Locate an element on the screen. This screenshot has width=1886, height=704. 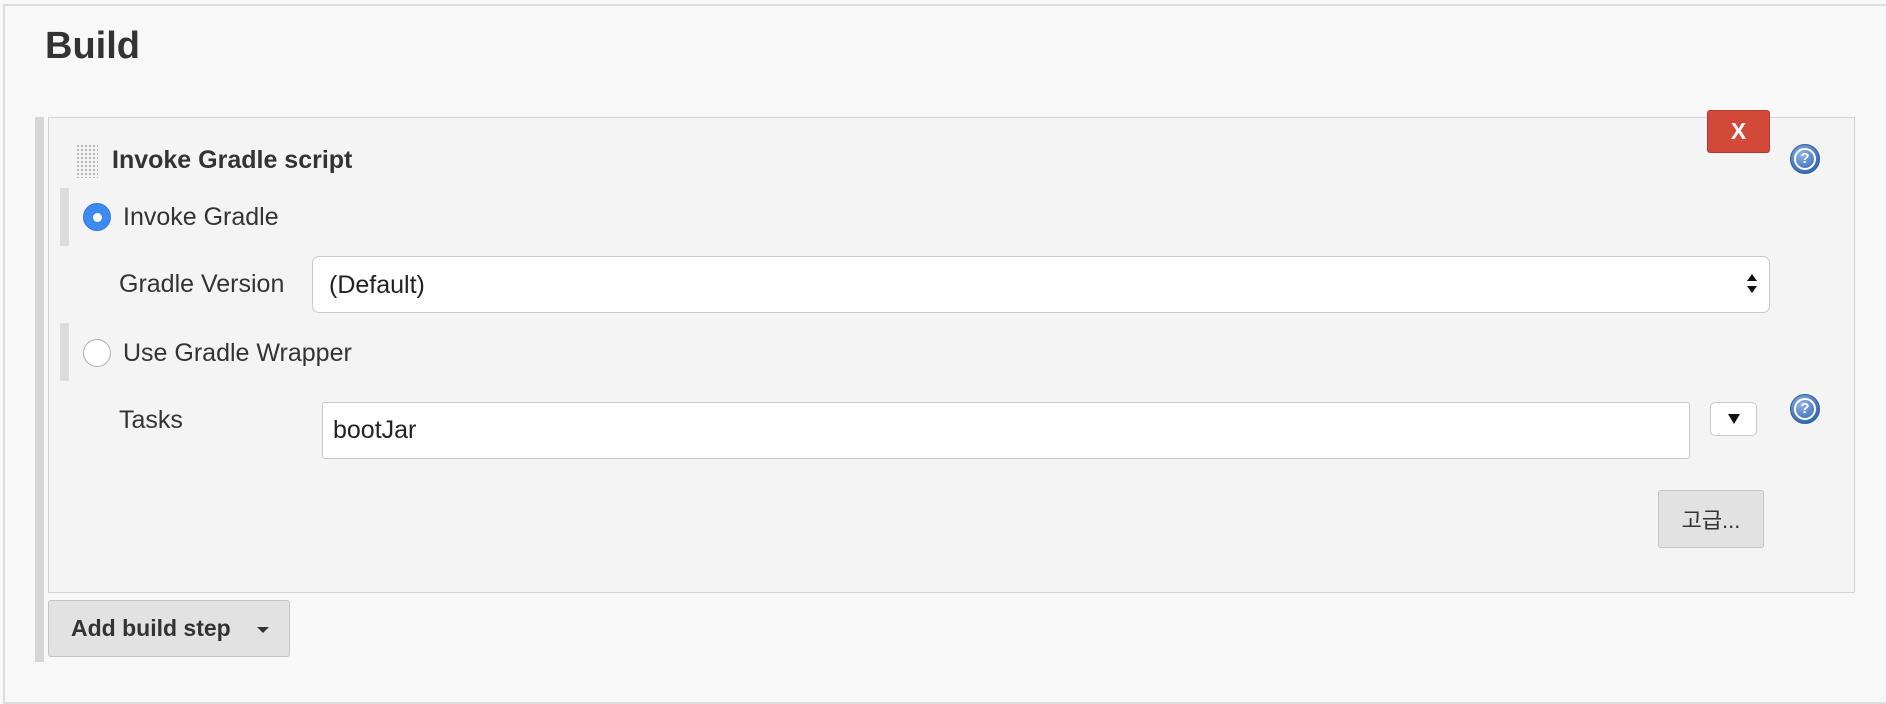
tasks-help-icon: ? is located at coordinates (1805, 409).